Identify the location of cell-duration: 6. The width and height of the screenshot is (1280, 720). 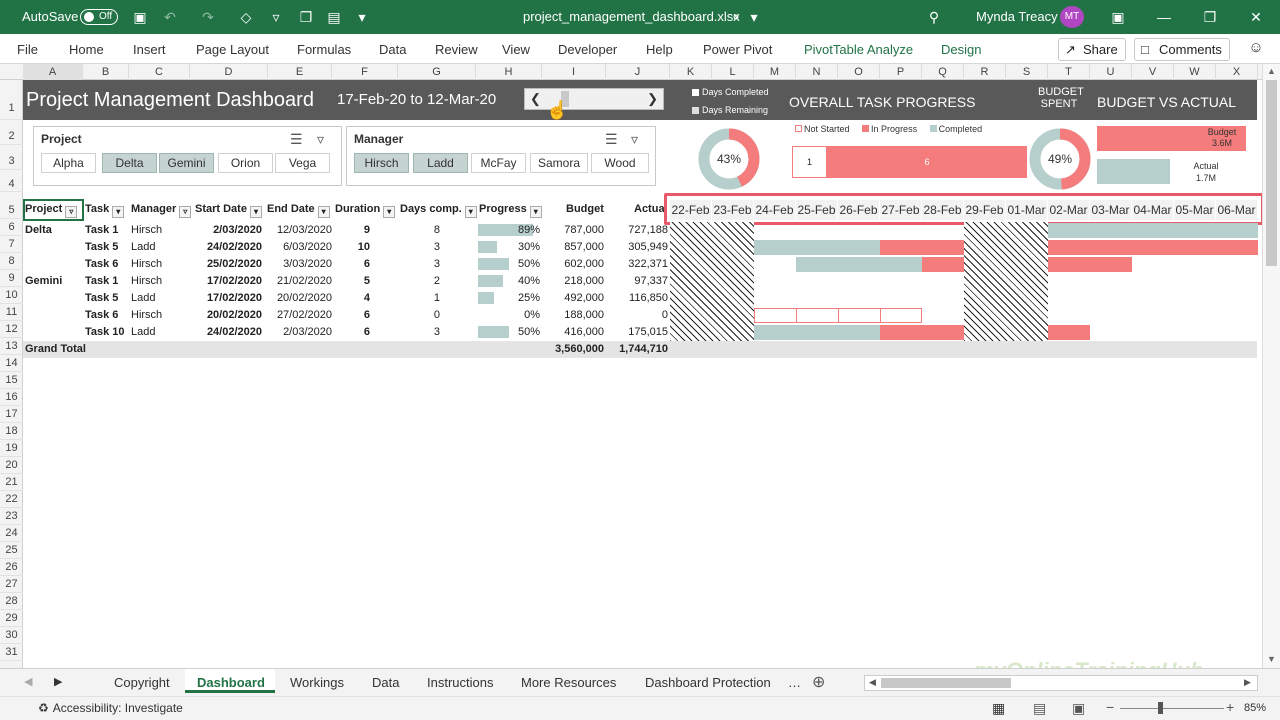
(351, 264).